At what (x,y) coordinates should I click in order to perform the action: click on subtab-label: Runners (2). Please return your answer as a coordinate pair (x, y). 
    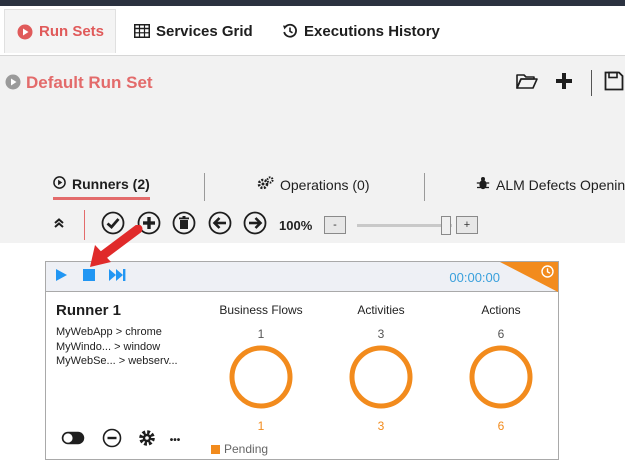
    Looking at the image, I should click on (111, 184).